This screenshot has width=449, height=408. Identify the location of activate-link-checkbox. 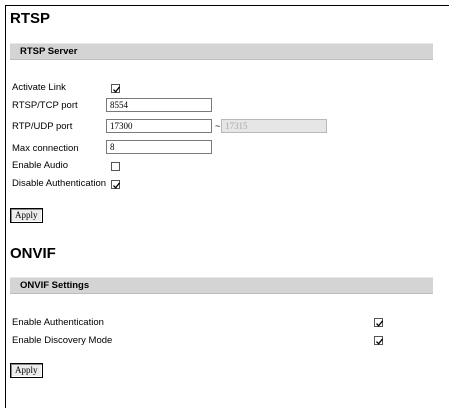
(116, 88).